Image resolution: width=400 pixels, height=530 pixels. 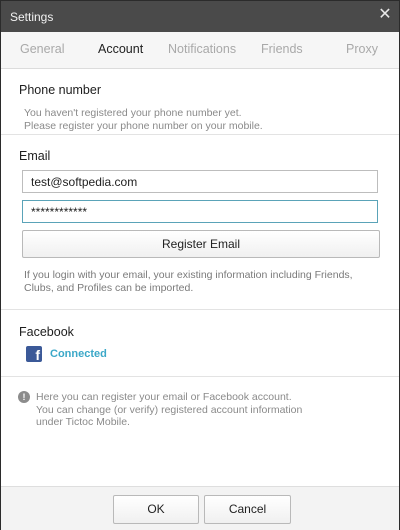 What do you see at coordinates (156, 509) in the screenshot?
I see `ok-button: OK` at bounding box center [156, 509].